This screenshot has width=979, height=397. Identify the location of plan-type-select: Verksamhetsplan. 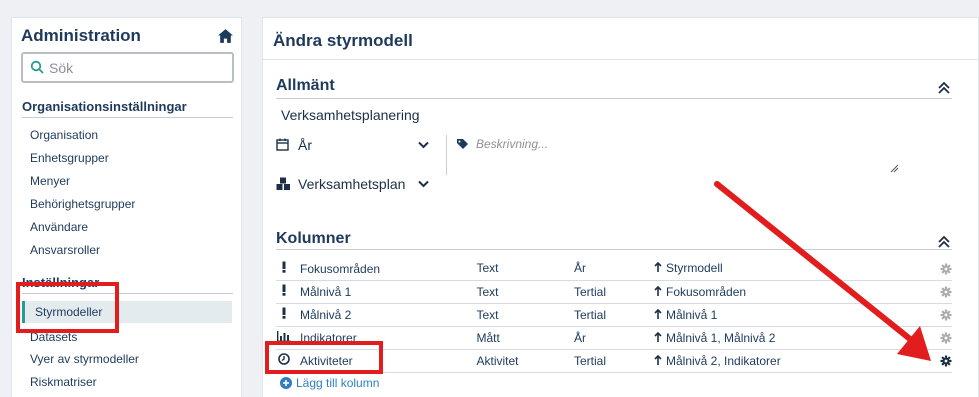
(355, 186).